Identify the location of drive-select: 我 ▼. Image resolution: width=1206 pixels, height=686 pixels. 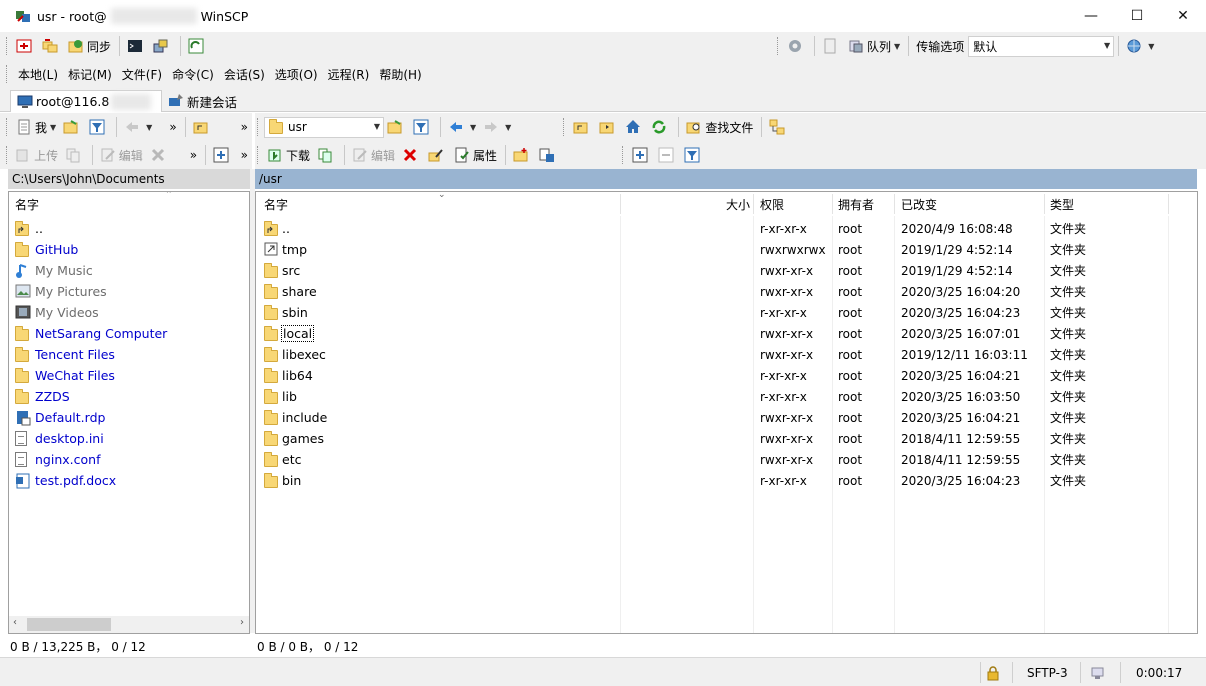
(36, 127).